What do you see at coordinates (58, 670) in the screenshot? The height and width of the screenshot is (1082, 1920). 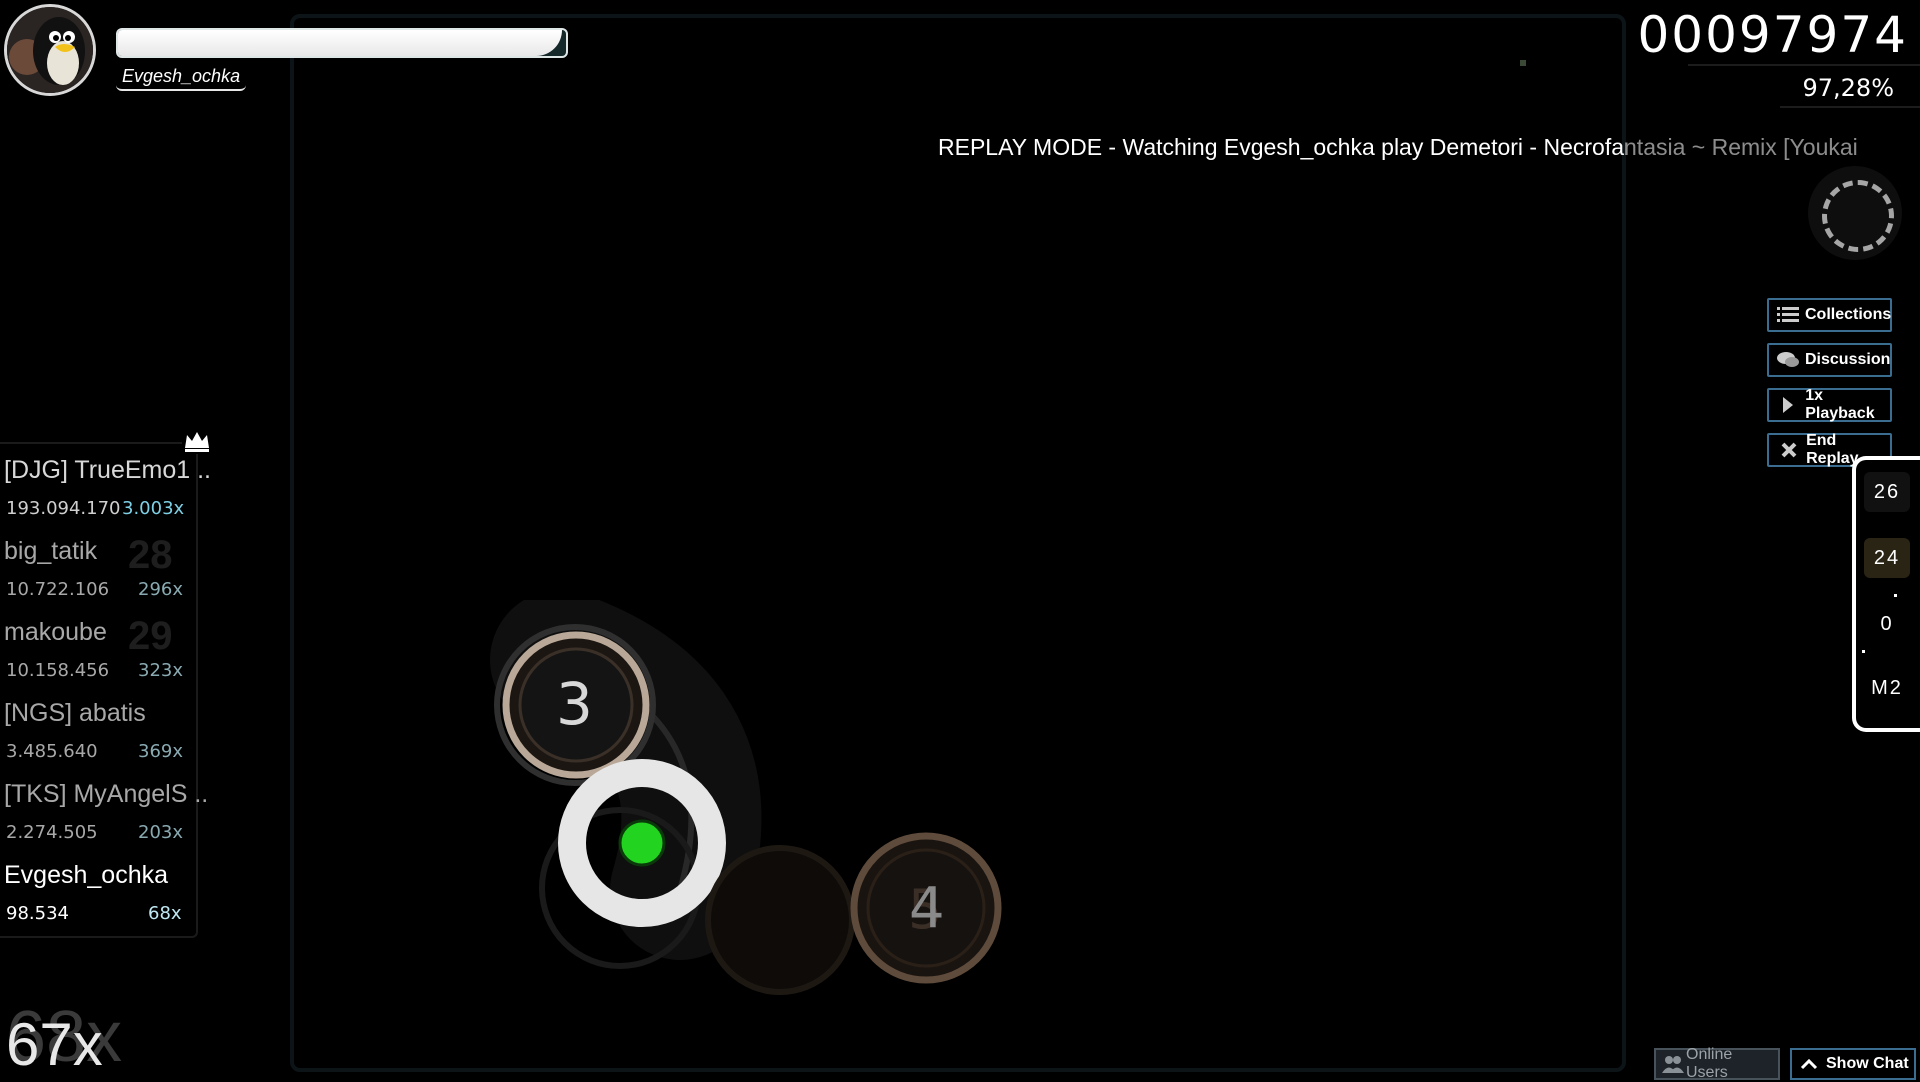 I see `entry-score: 10.158.456` at bounding box center [58, 670].